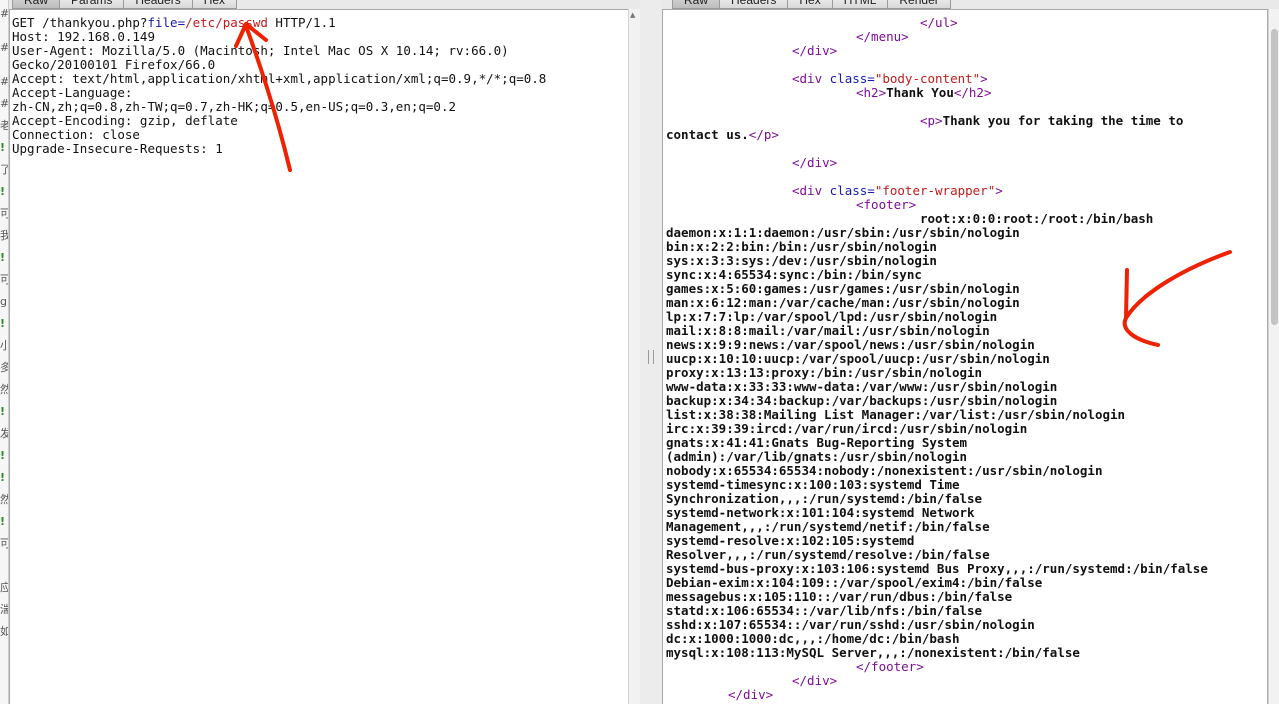 This screenshot has width=1279, height=704. Describe the element at coordinates (322, 4) in the screenshot. I see `request-tab-bar: Raw Params Headers Hex` at that location.